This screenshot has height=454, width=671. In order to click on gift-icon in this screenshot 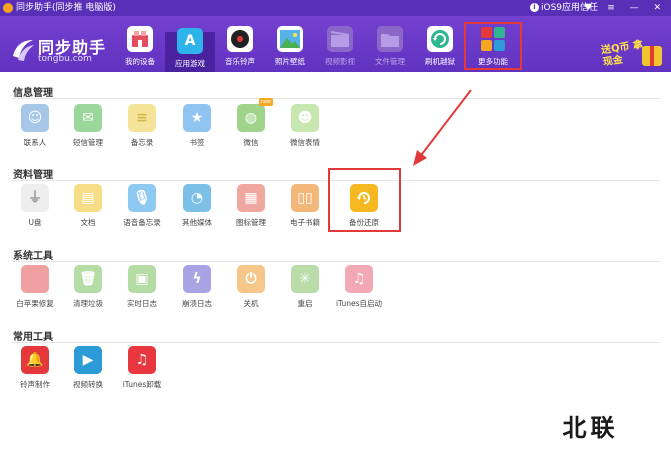, I will do `click(652, 56)`.